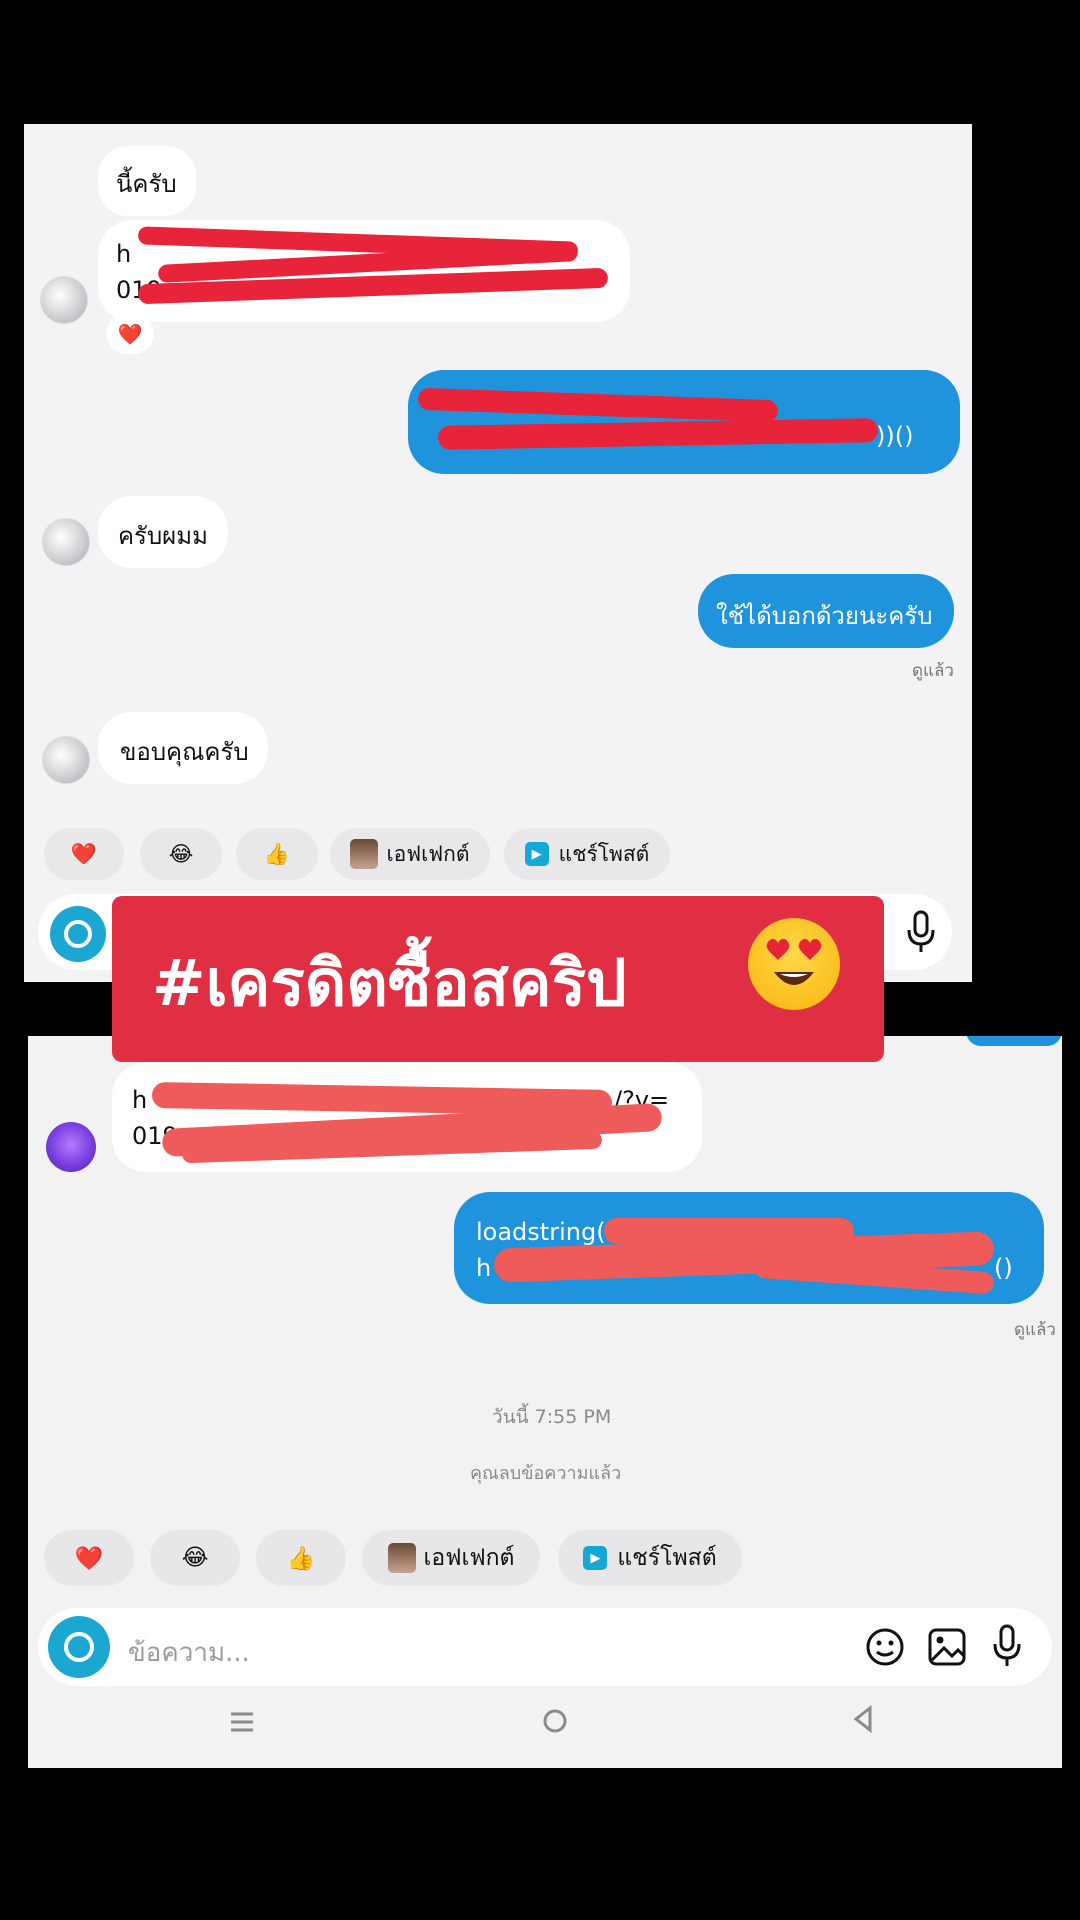 This screenshot has width=1080, height=1920. What do you see at coordinates (1003, 1268) in the screenshot?
I see `message-text-tail: ()` at bounding box center [1003, 1268].